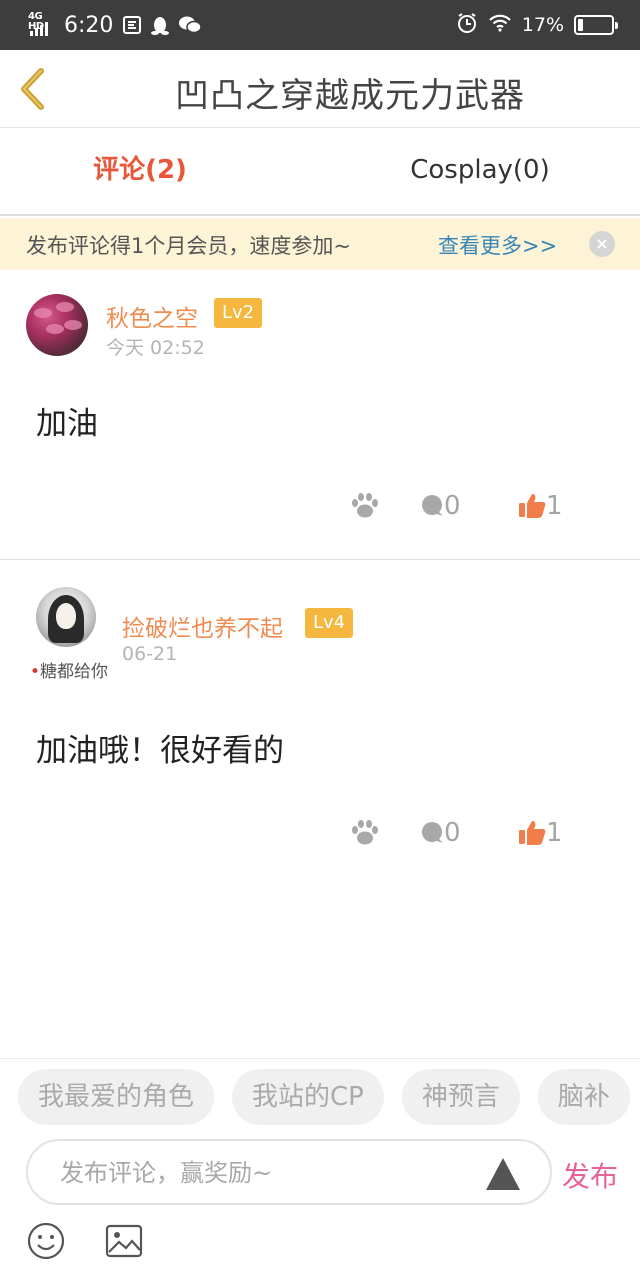  What do you see at coordinates (500, 25) in the screenshot?
I see `wifi-icon` at bounding box center [500, 25].